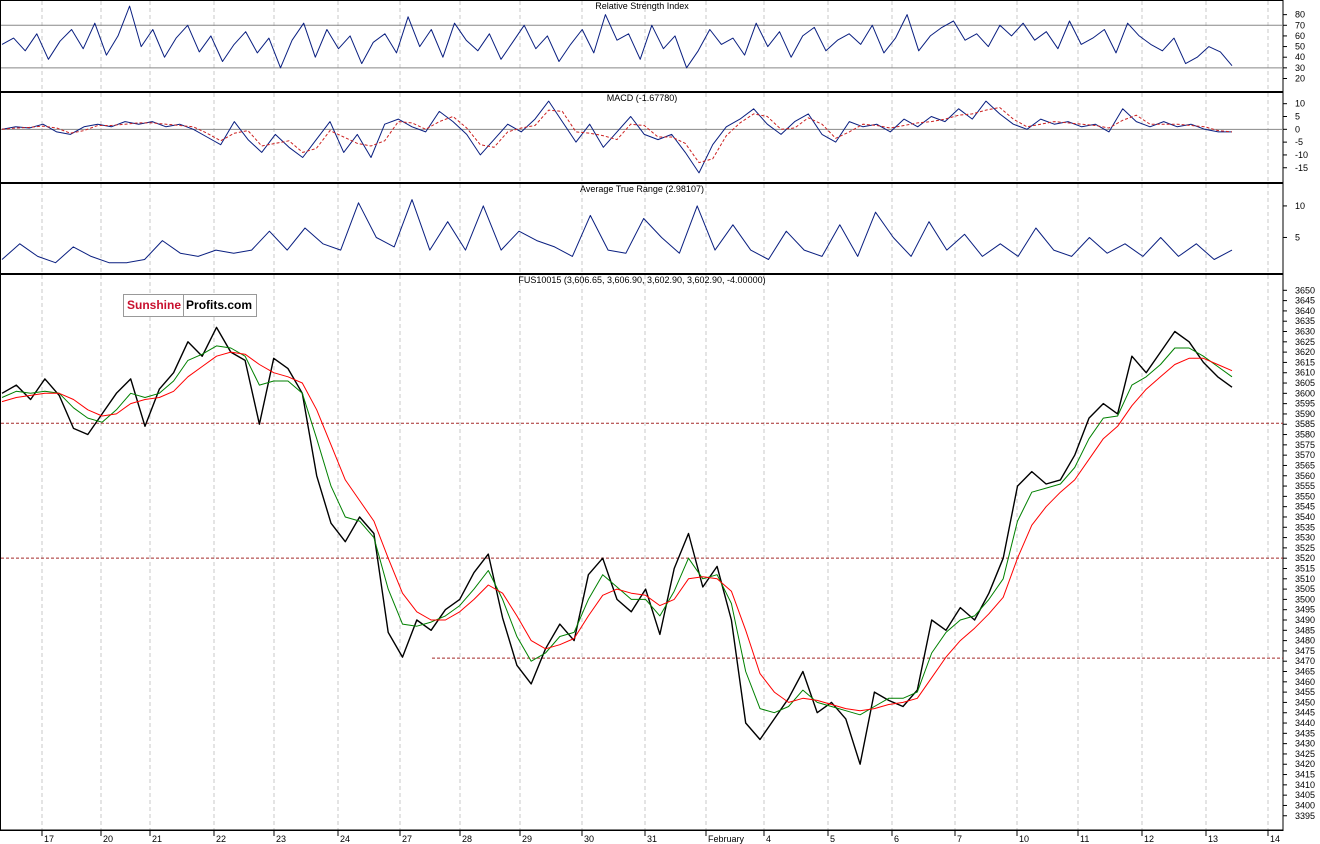 This screenshot has height=844, width=1320. What do you see at coordinates (467, 839) in the screenshot?
I see `x-tick-label: 28` at bounding box center [467, 839].